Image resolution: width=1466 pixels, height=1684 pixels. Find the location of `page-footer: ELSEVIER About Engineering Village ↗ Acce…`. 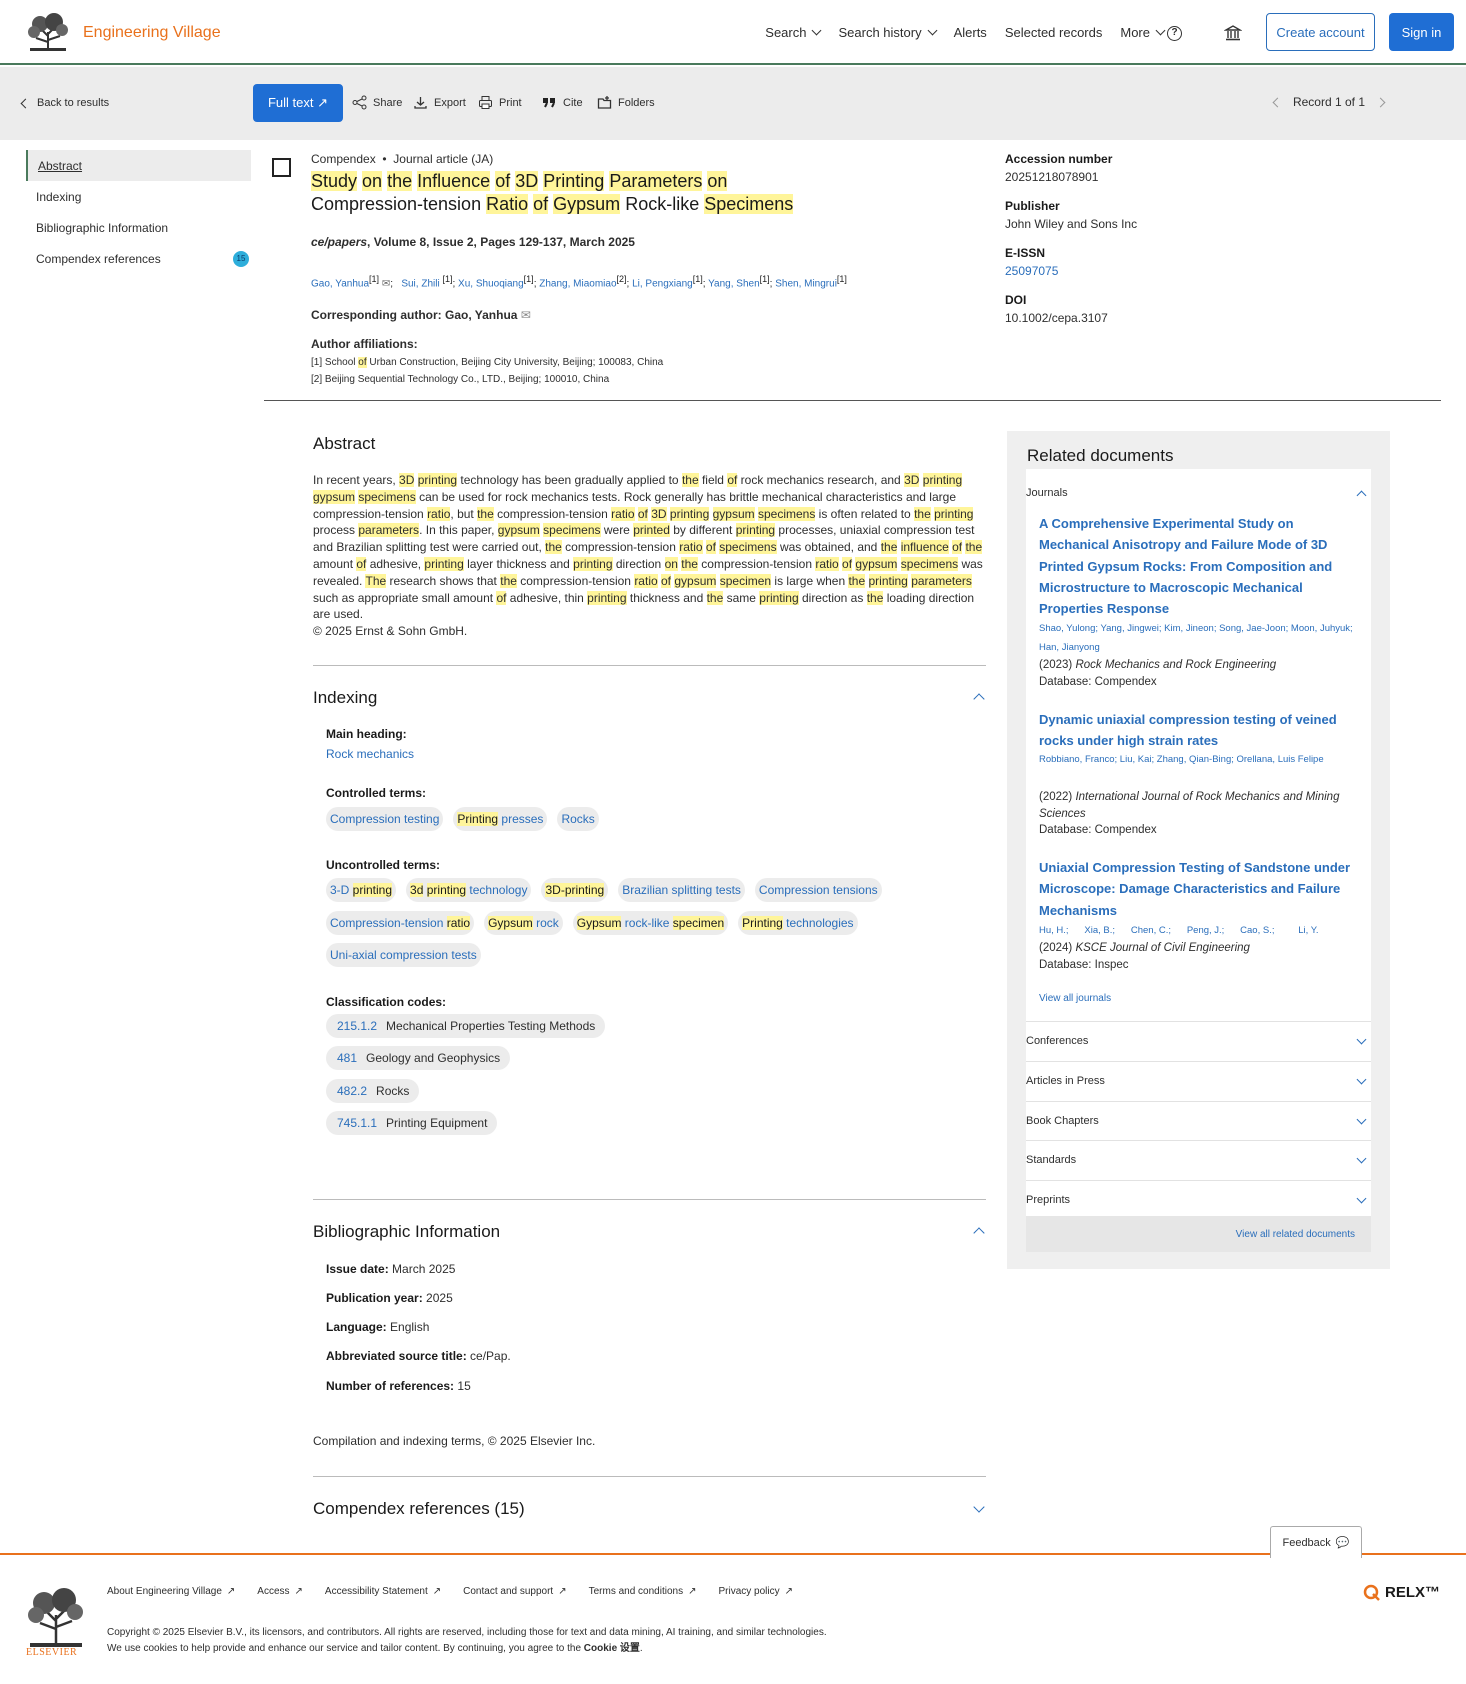

page-footer: ELSEVIER About Engineering Village ↗ Acce… is located at coordinates (733, 1618).